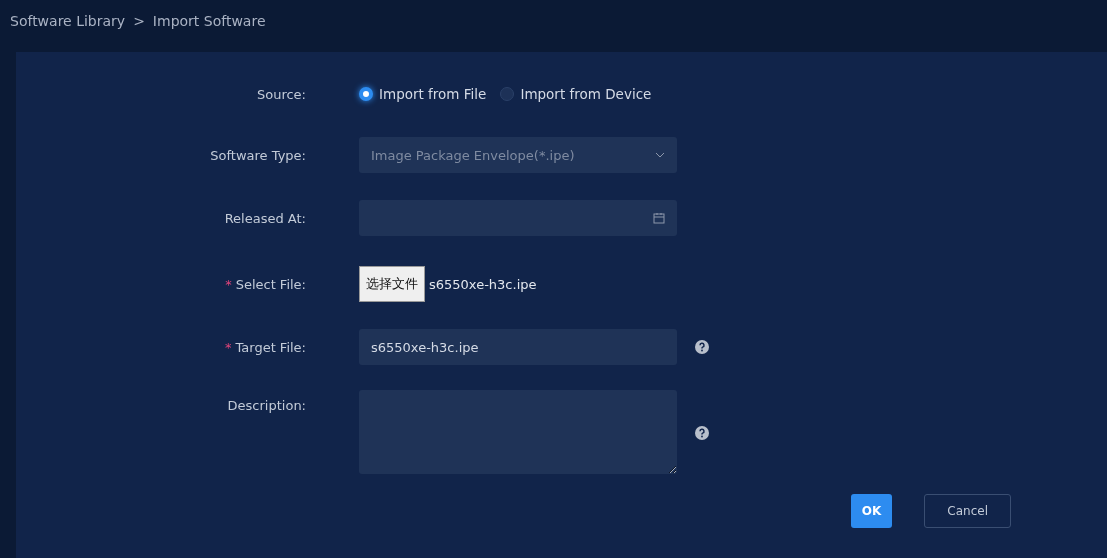  Describe the element at coordinates (258, 155) in the screenshot. I see `field-label: Software Type:` at that location.